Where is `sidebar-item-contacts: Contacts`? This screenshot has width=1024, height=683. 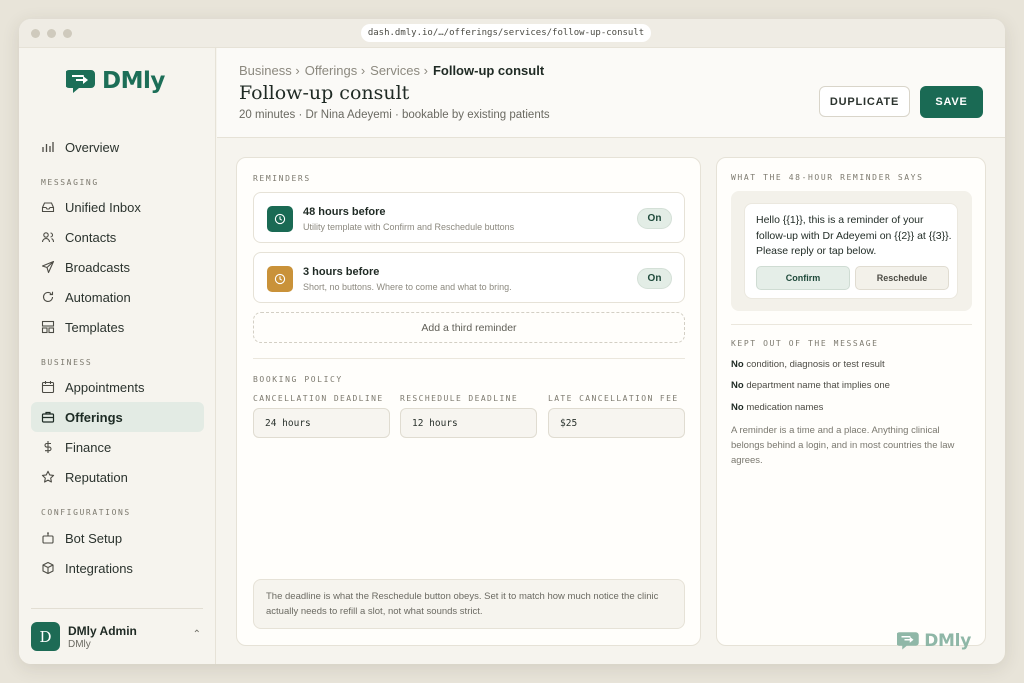 sidebar-item-contacts: Contacts is located at coordinates (117, 237).